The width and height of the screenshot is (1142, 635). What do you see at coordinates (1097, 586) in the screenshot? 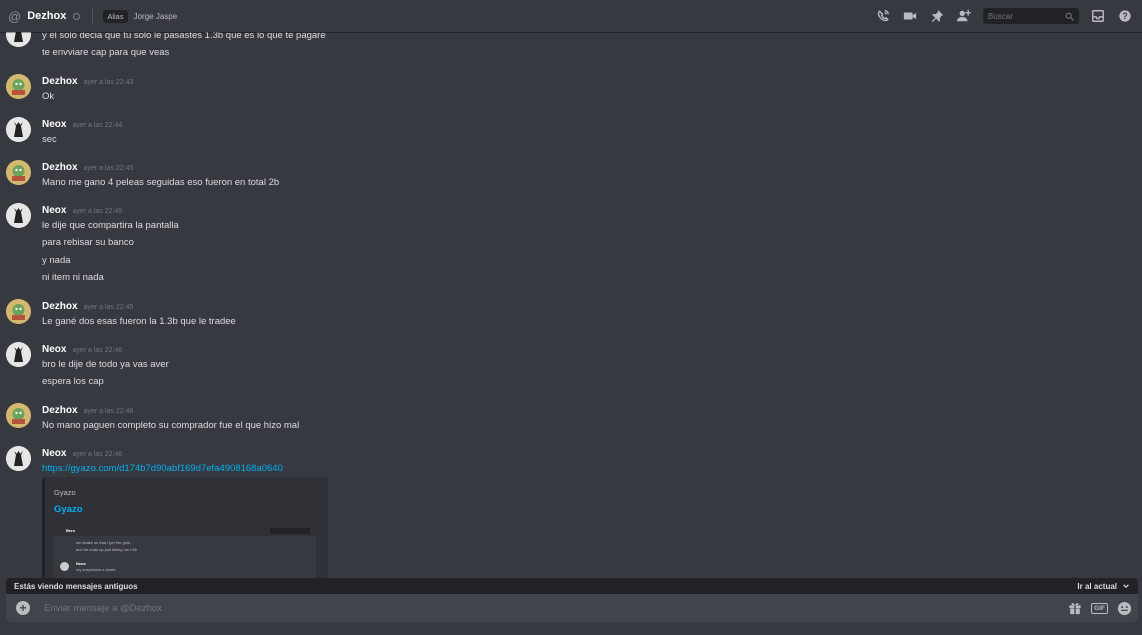
I see `jump-to-present-label: Ir al actual` at bounding box center [1097, 586].